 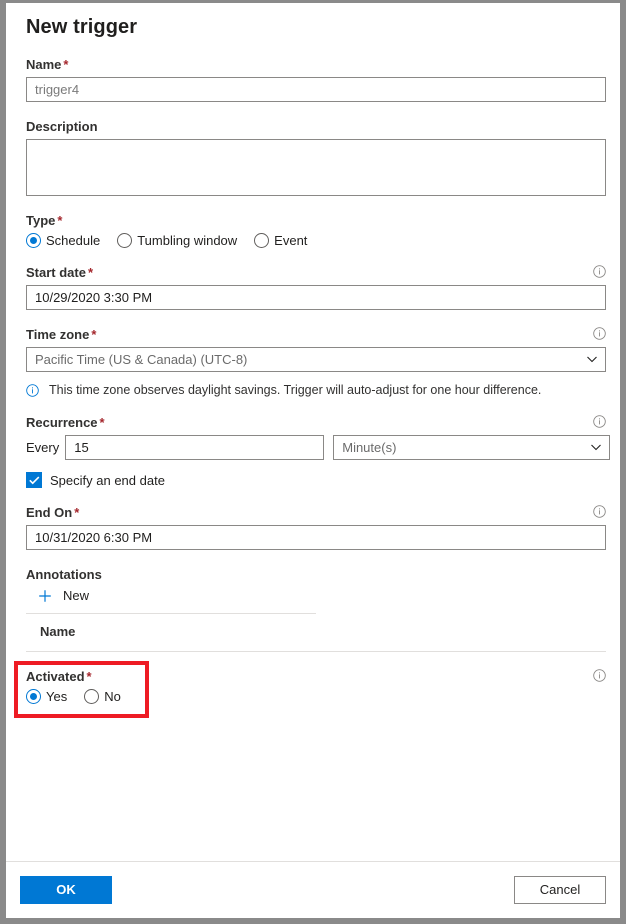 What do you see at coordinates (73, 240) in the screenshot?
I see `type-radio-schedule-label: Schedule` at bounding box center [73, 240].